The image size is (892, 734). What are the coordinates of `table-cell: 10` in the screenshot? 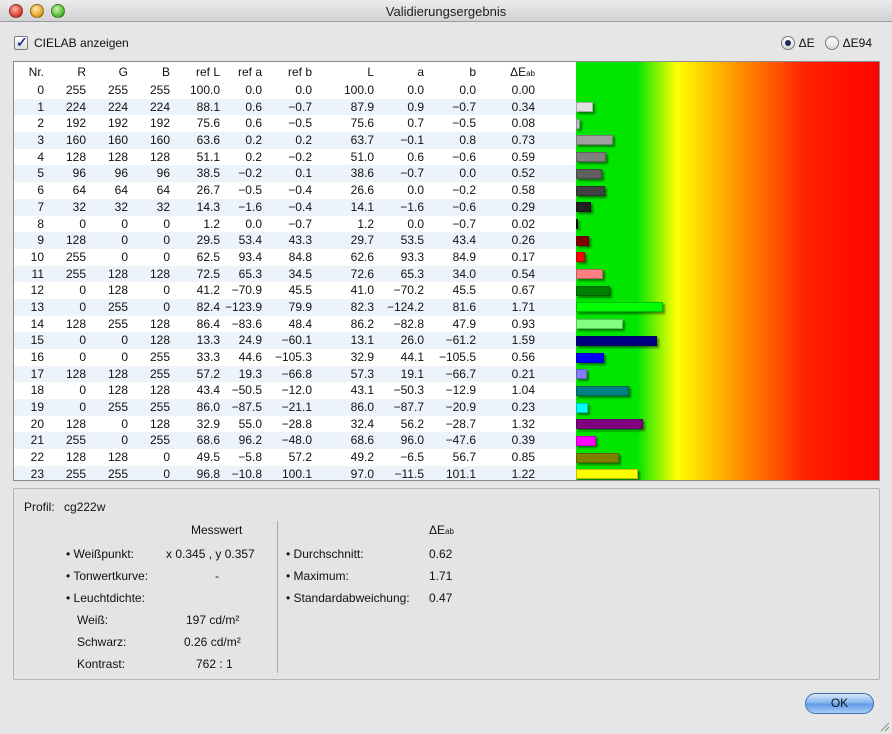 It's located at (37, 256).